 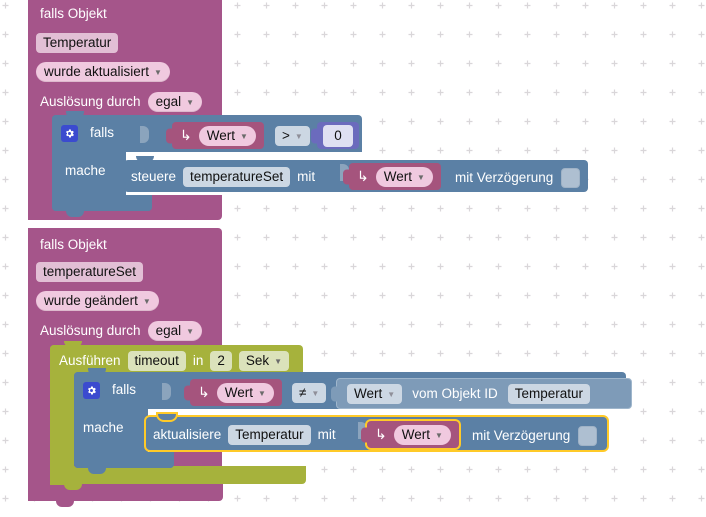 I want to click on object-value-object-id: Temperatur, so click(x=548, y=393).